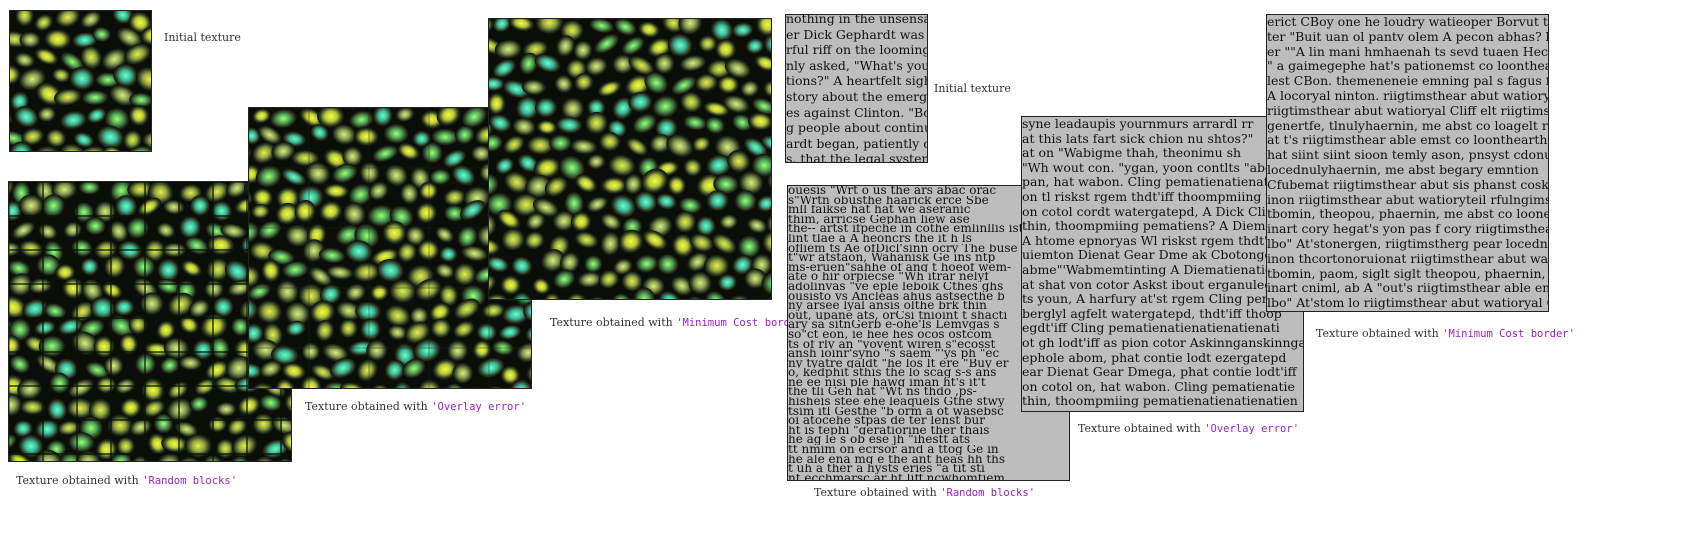 This screenshot has height=542, width=1690. Describe the element at coordinates (1132, 153) in the screenshot. I see `text-line: at on "Wabigme thah, theonimu sh` at that location.